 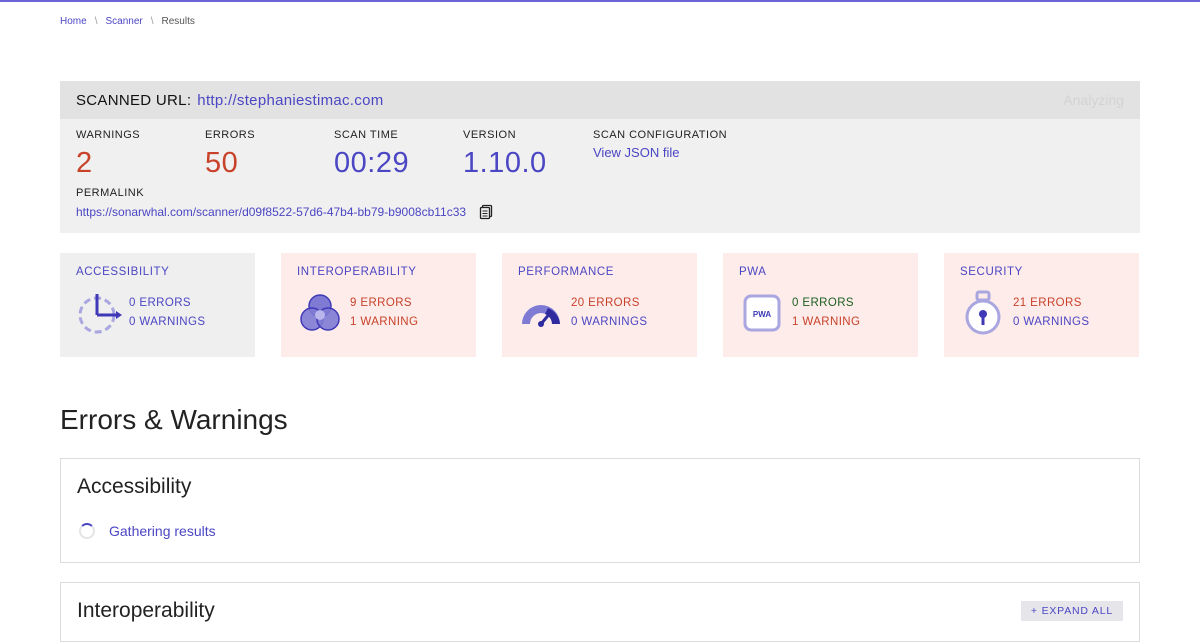 What do you see at coordinates (600, 612) in the screenshot?
I see `interoperability-results-section: Interoperability + EXPAND ALL` at bounding box center [600, 612].